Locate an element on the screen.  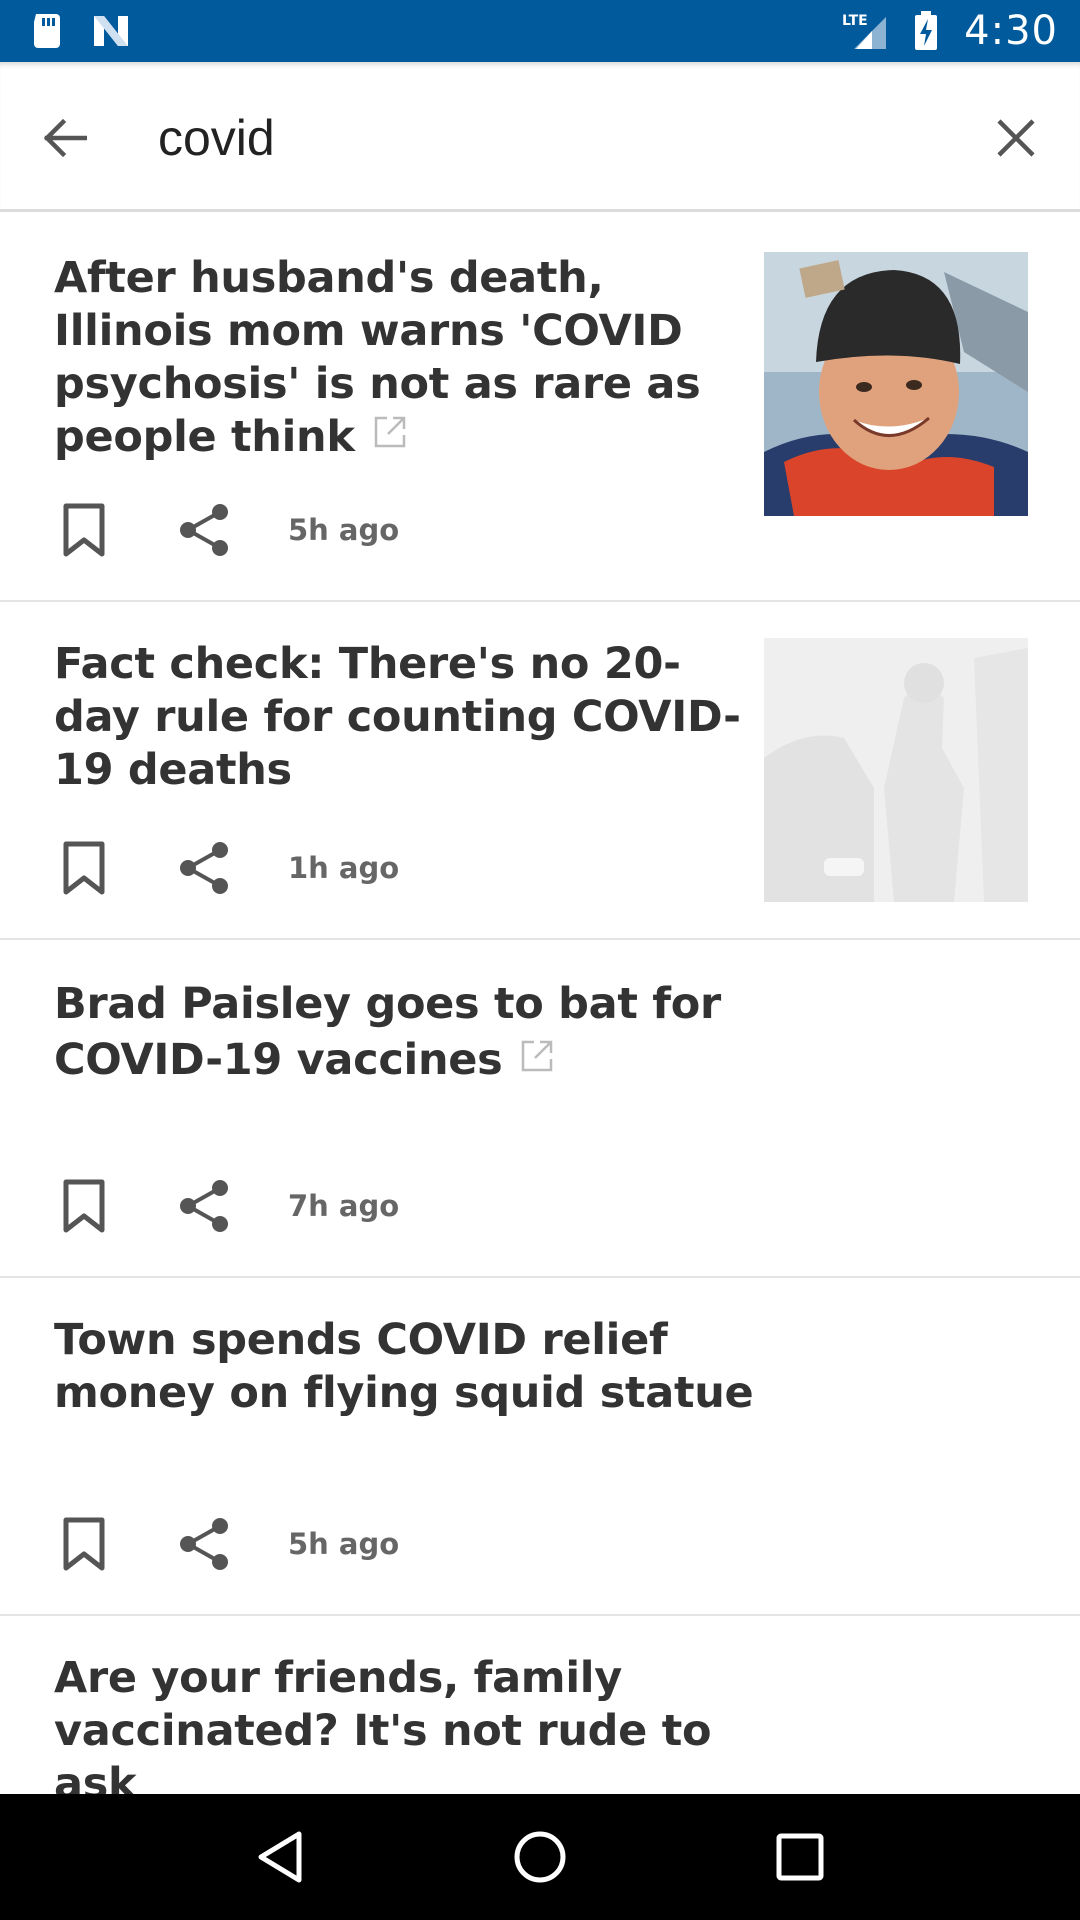
article-time: 1h ago is located at coordinates (344, 868).